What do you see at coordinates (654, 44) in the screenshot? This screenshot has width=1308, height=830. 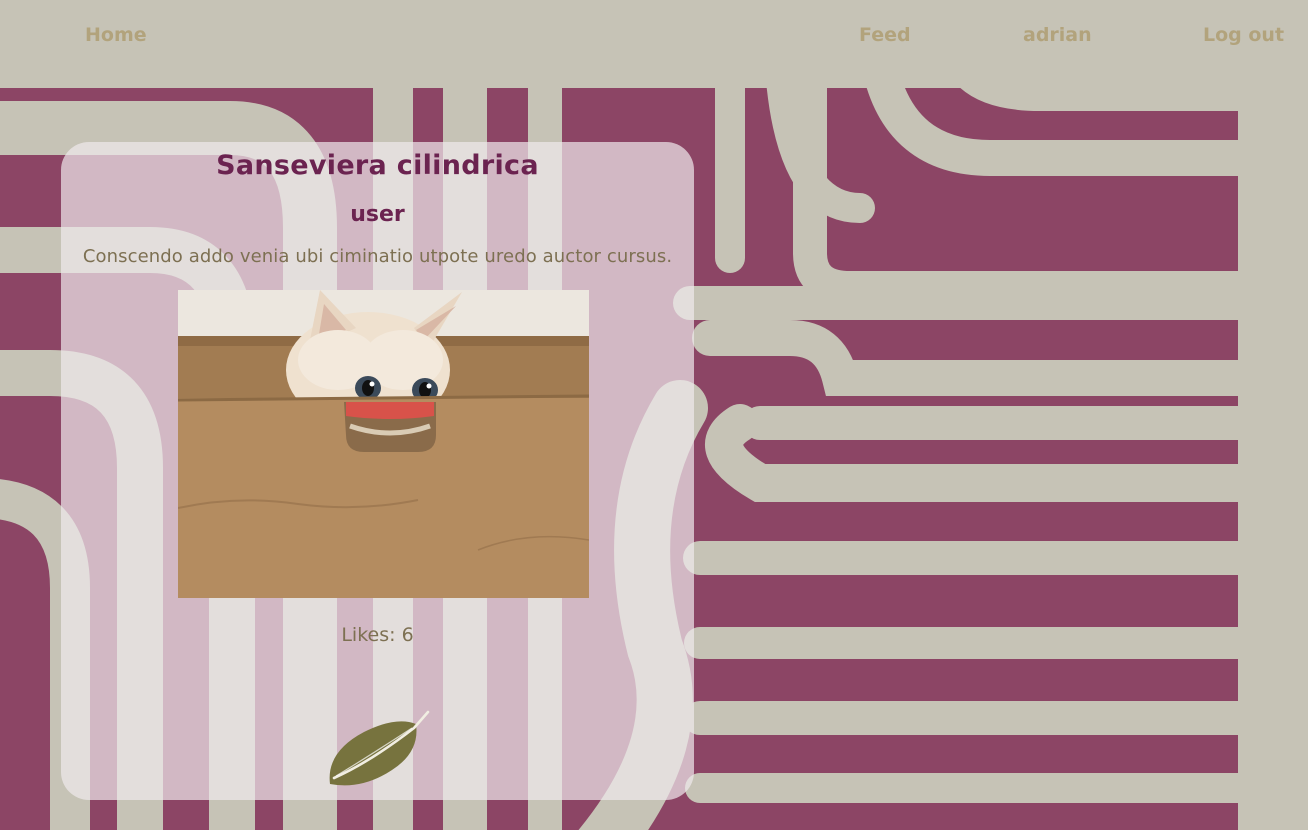 I see `navbar: Home Feed adrian Log out` at bounding box center [654, 44].